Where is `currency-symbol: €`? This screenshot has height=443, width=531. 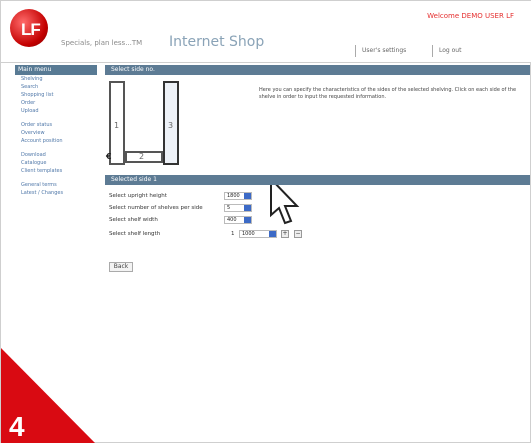 currency-symbol: € is located at coordinates (109, 156).